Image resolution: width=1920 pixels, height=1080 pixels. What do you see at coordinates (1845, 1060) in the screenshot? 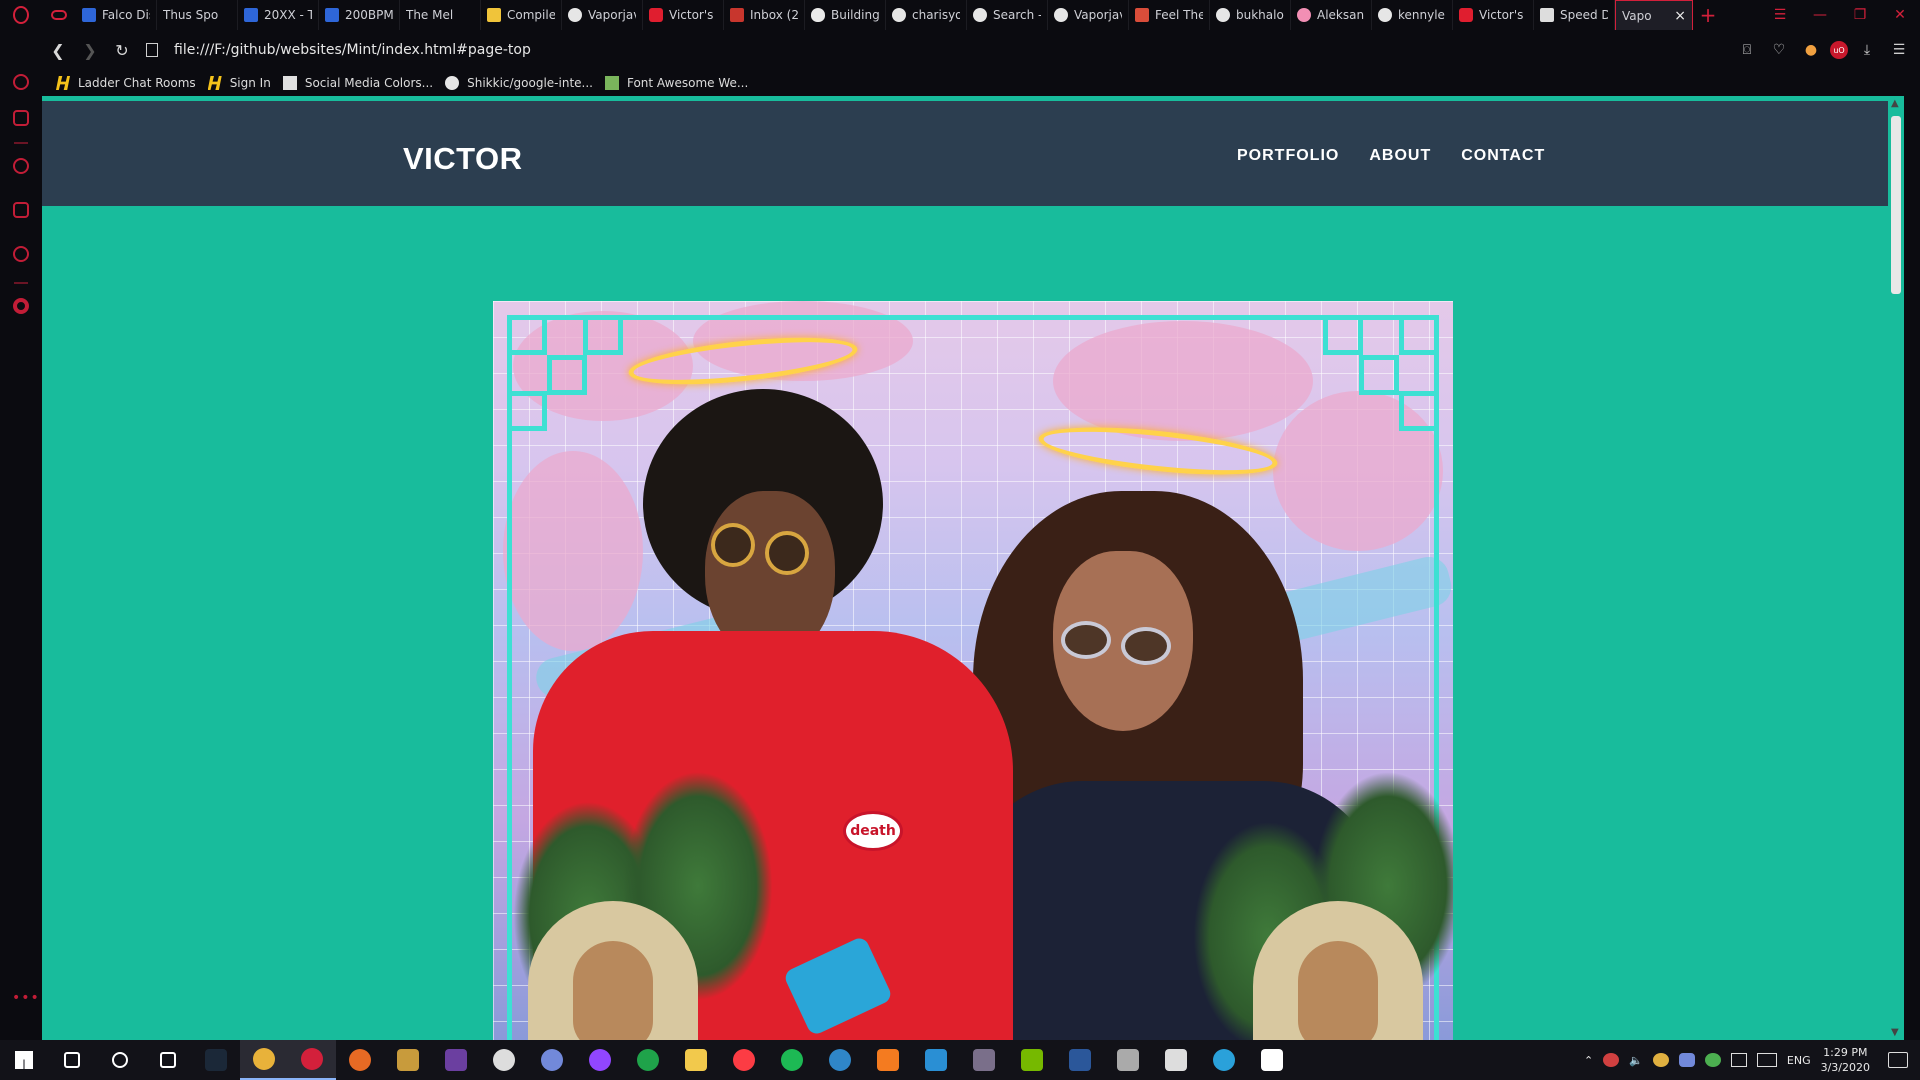
I see `clock: 1:29 PM 3/3/2020` at bounding box center [1845, 1060].